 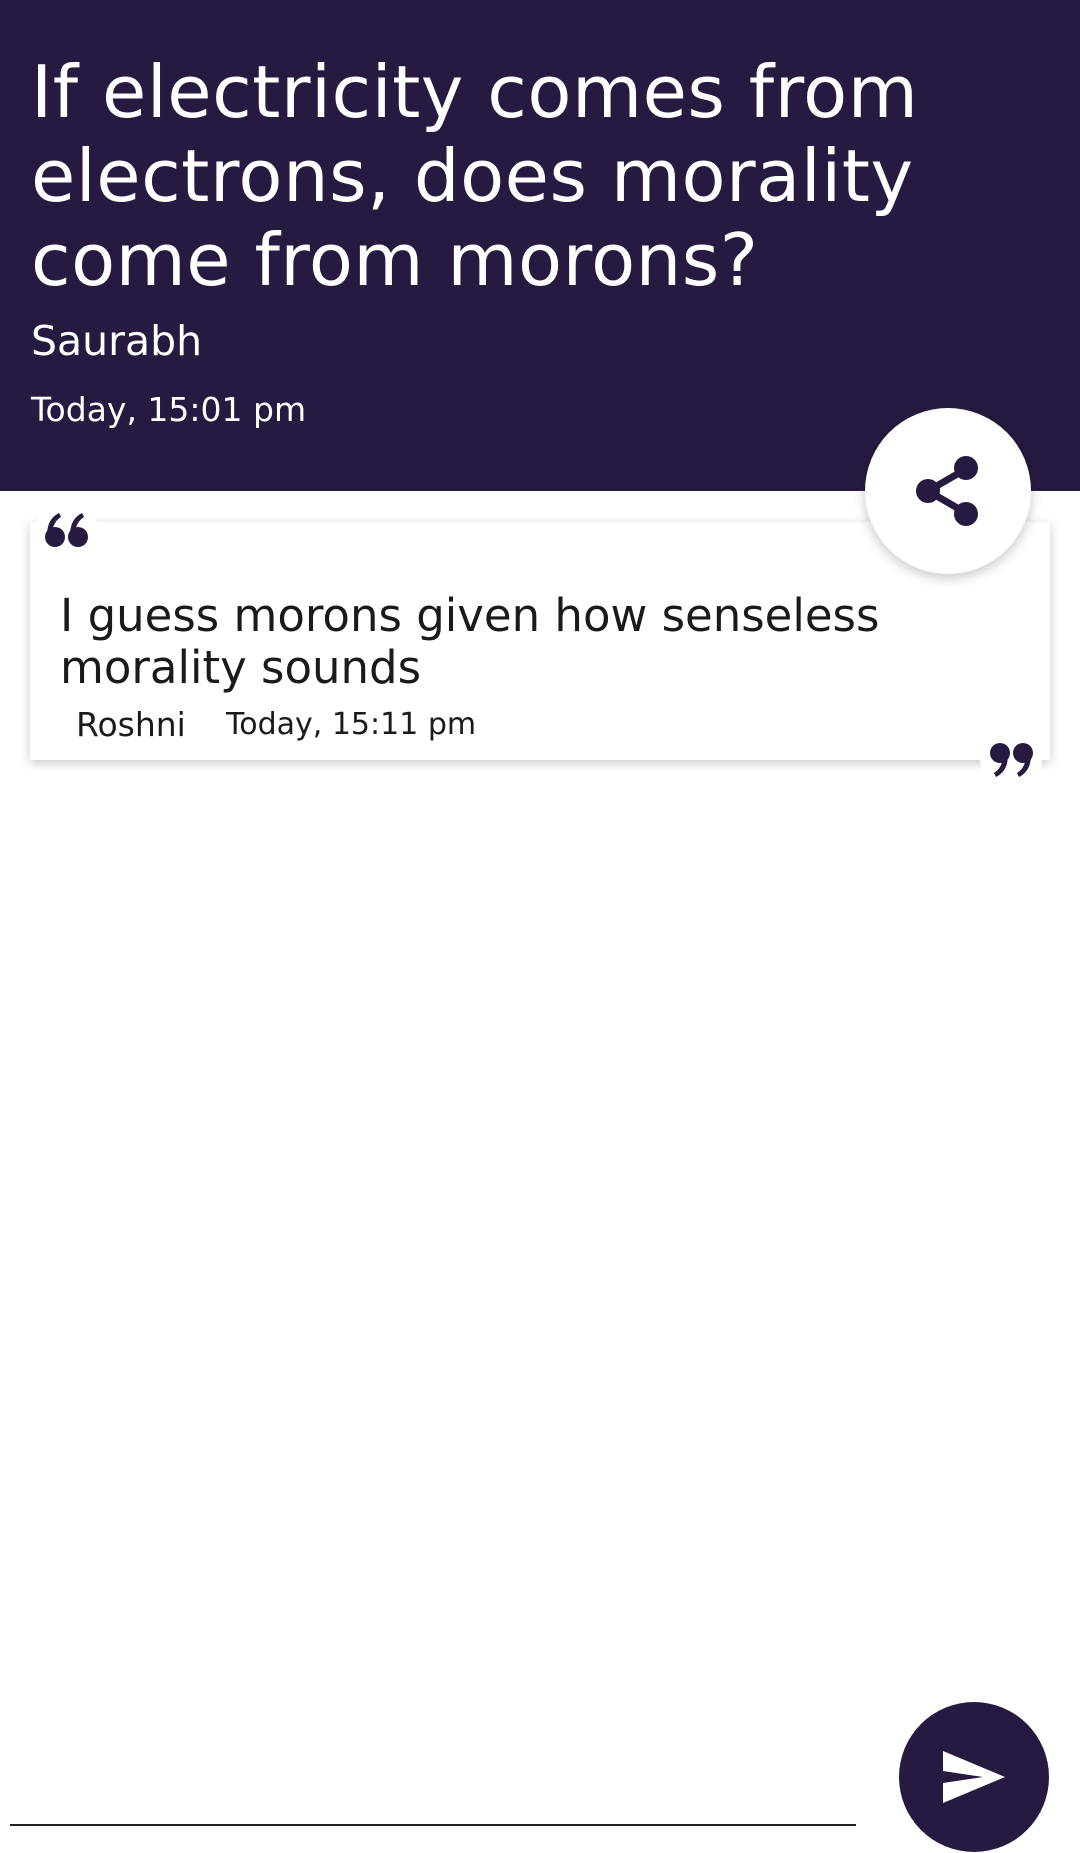 I want to click on reply-input, so click(x=433, y=1797).